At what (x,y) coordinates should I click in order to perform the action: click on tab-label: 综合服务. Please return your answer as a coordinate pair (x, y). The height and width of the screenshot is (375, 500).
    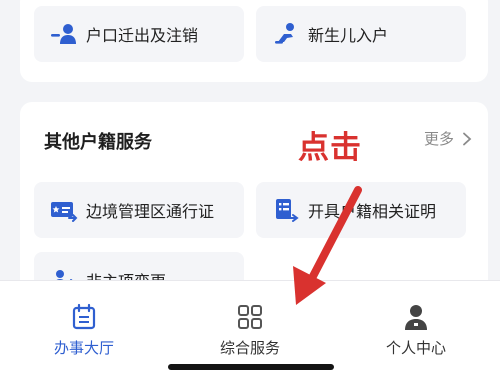
    Looking at the image, I should click on (249, 348).